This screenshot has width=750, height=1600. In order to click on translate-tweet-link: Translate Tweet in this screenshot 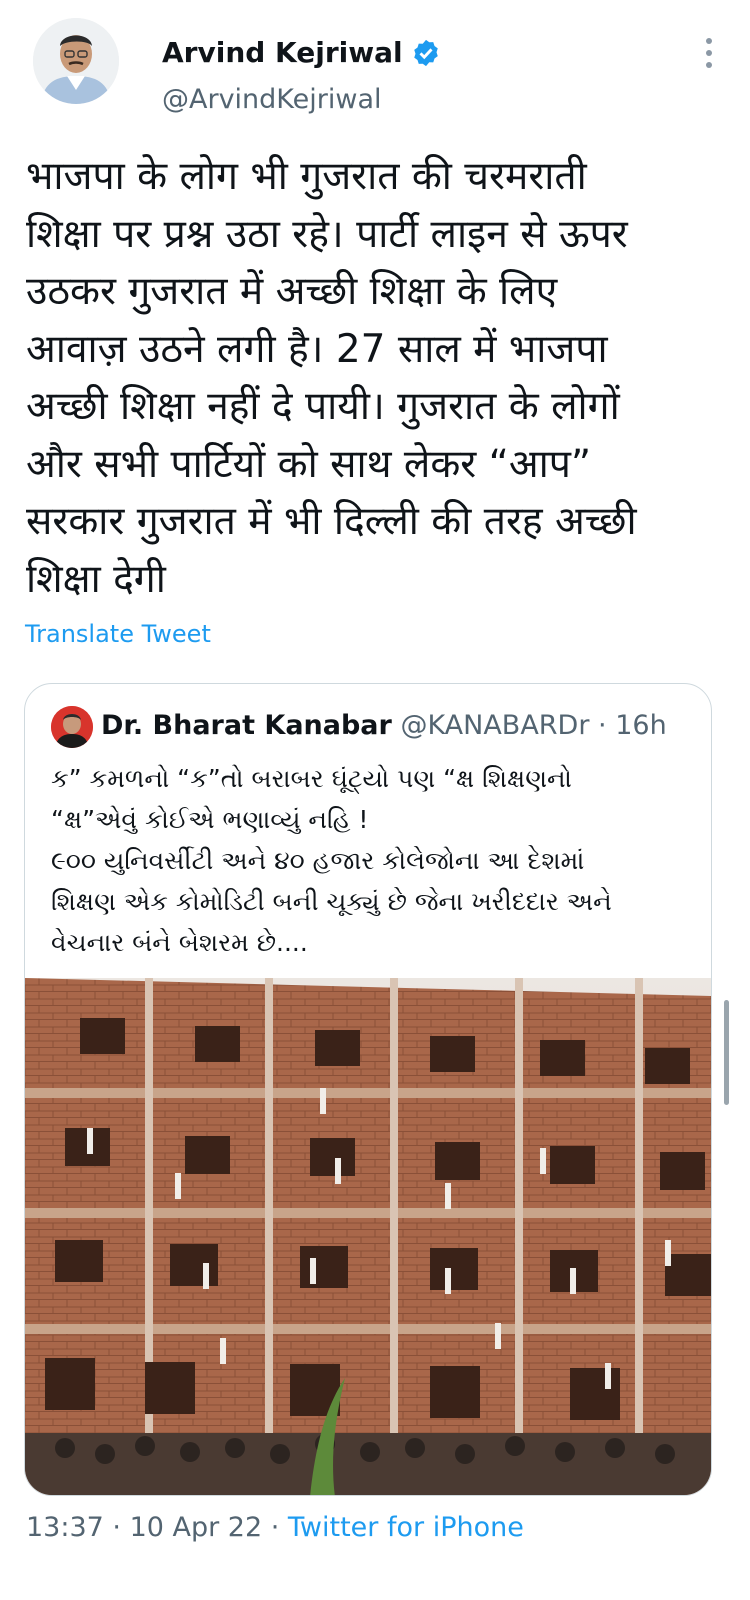, I will do `click(118, 634)`.